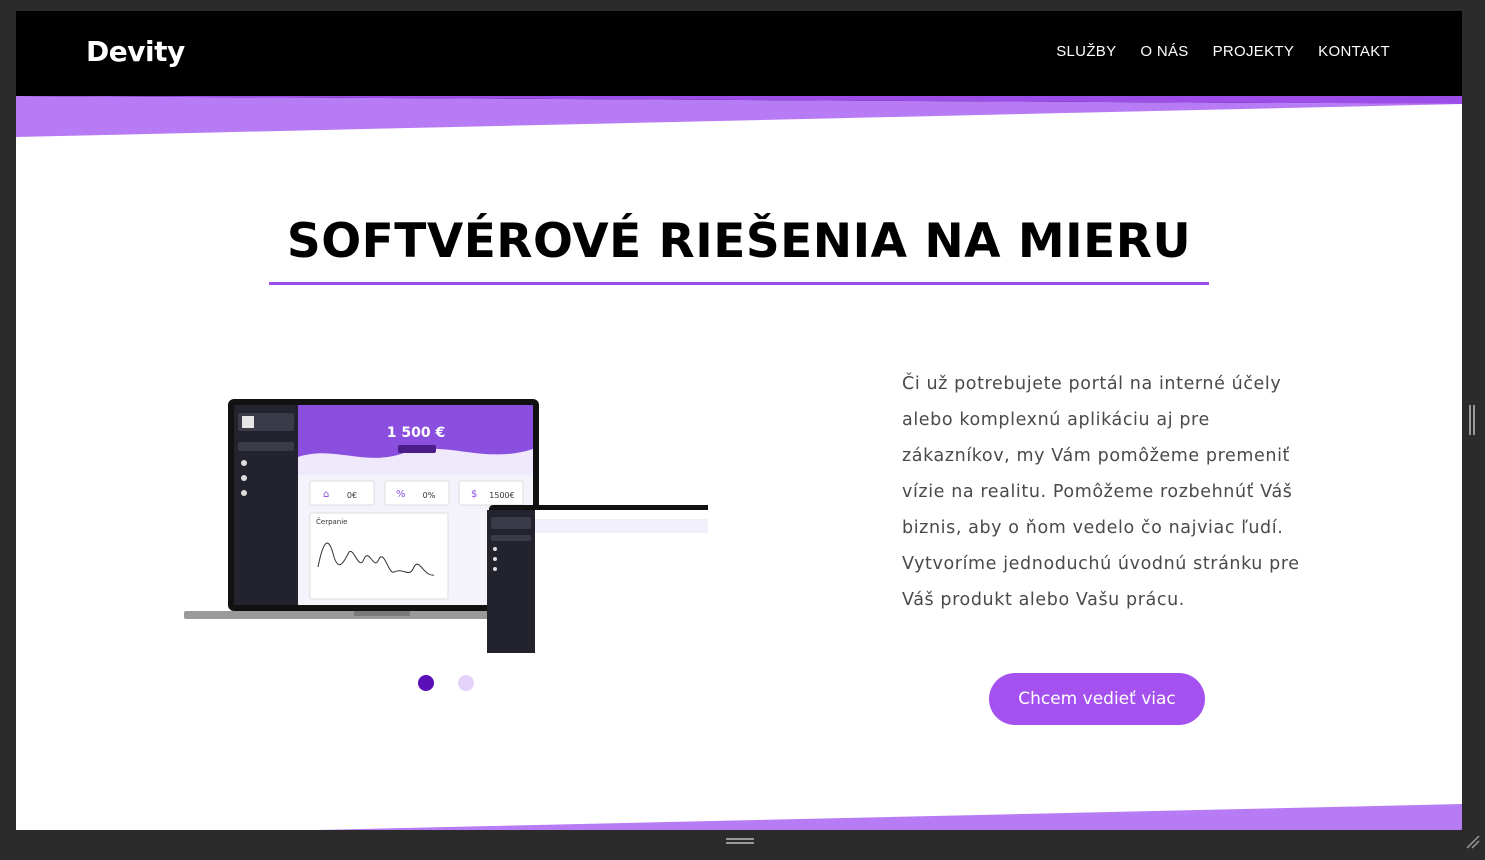 This screenshot has width=1485, height=860. I want to click on nav-link-kontakt: KONTAKT, so click(1354, 51).